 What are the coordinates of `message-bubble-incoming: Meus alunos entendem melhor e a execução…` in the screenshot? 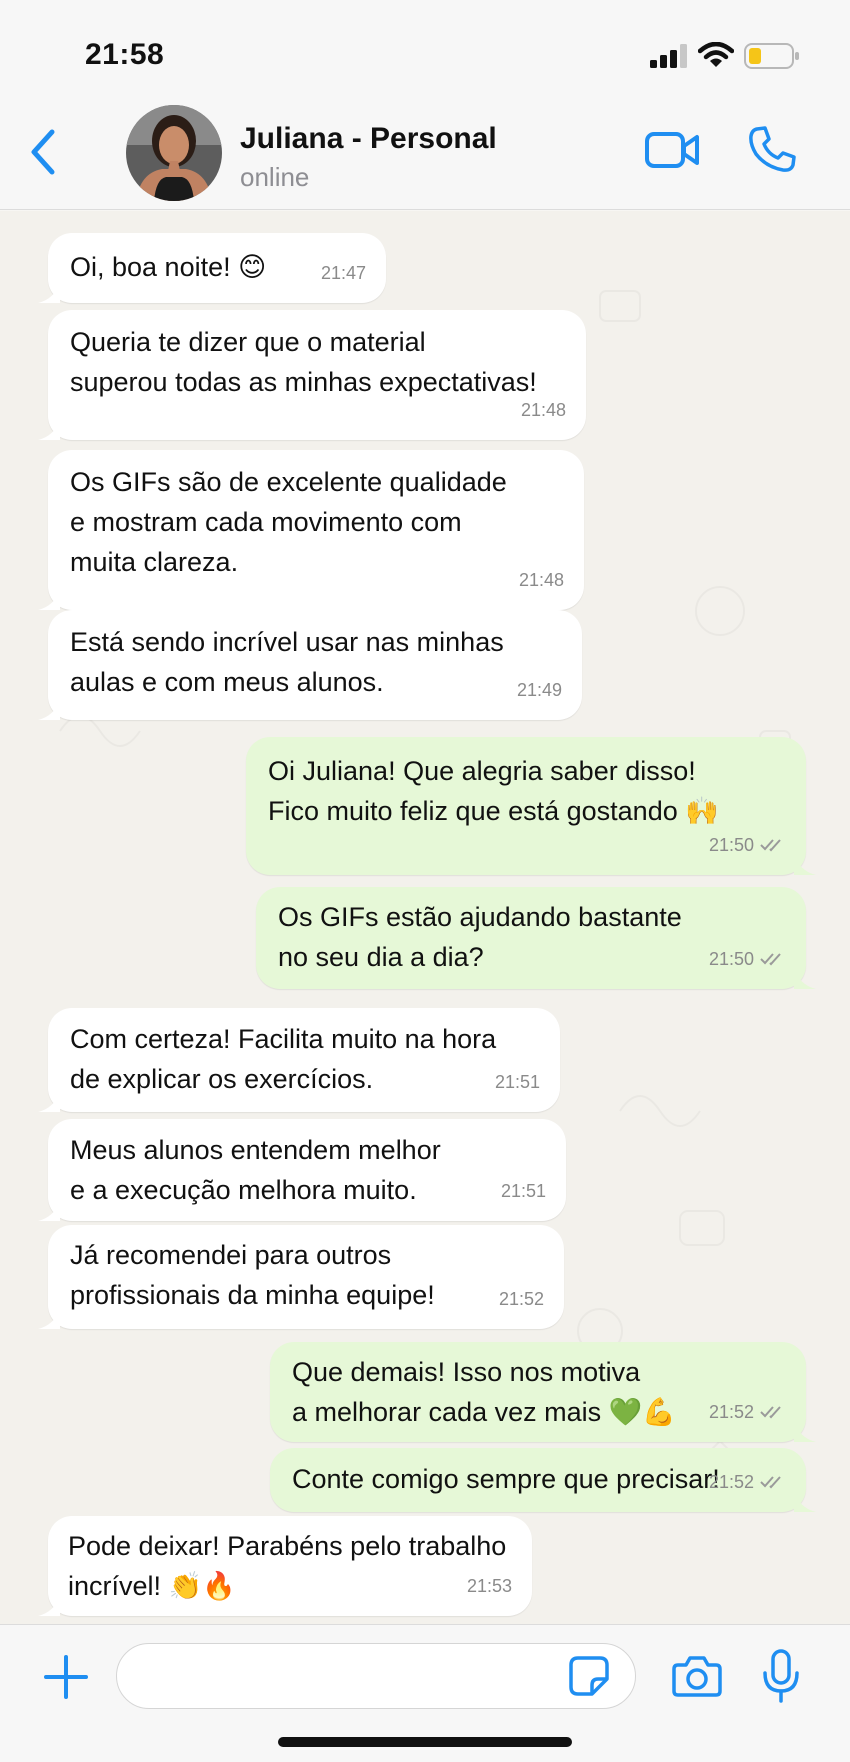 It's located at (302, 1170).